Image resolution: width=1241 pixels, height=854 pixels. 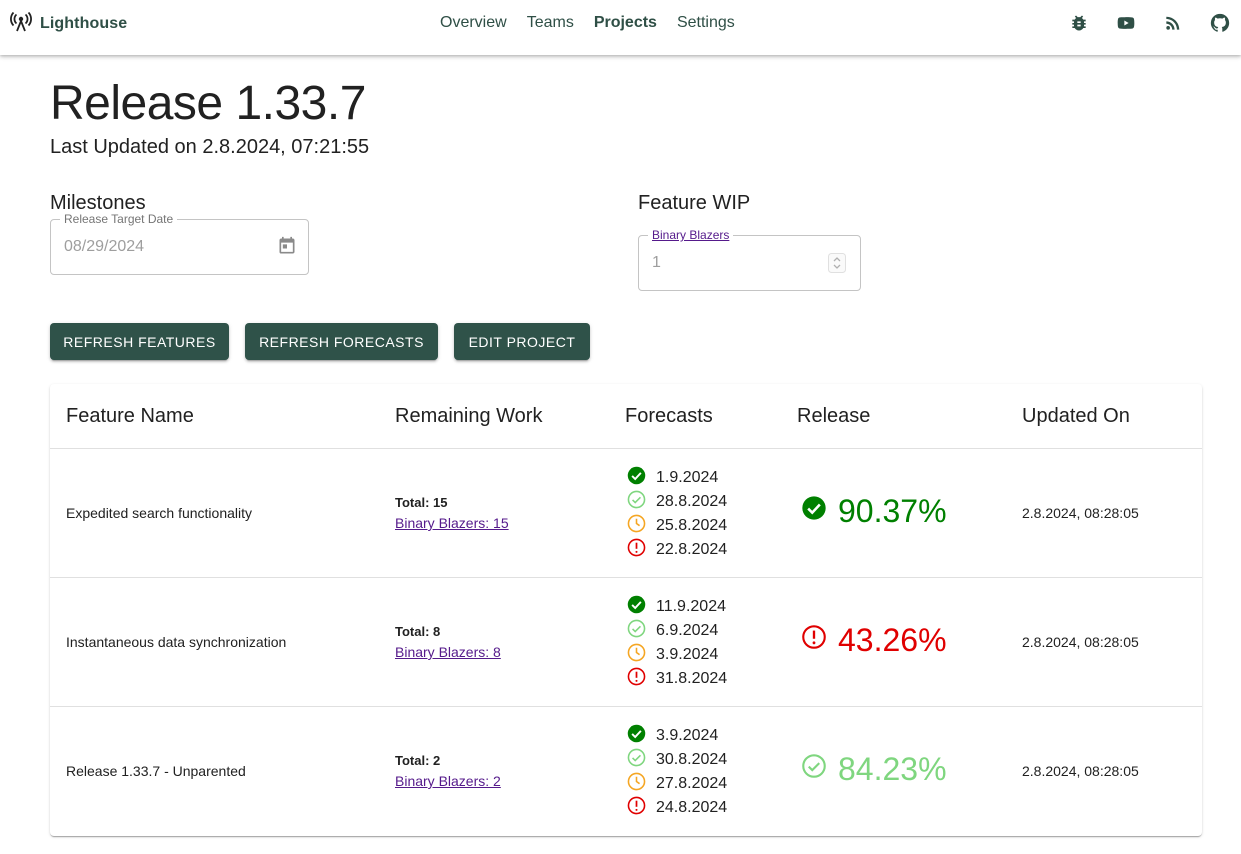 What do you see at coordinates (892, 769) in the screenshot?
I see `release-percentage: 84.23%` at bounding box center [892, 769].